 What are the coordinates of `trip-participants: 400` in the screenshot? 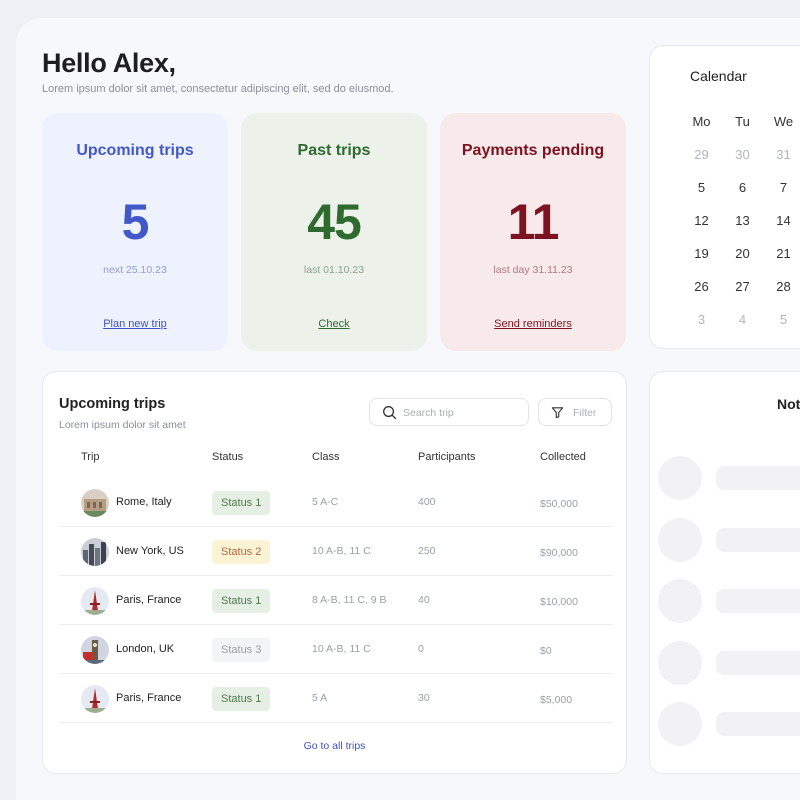 It's located at (427, 502).